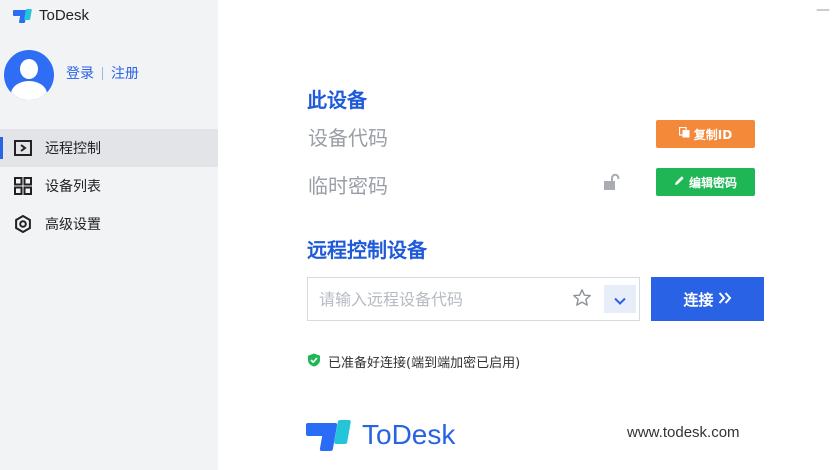 This screenshot has width=836, height=470. I want to click on status-text: 已准备好连接(端到端加密已启用), so click(424, 363).